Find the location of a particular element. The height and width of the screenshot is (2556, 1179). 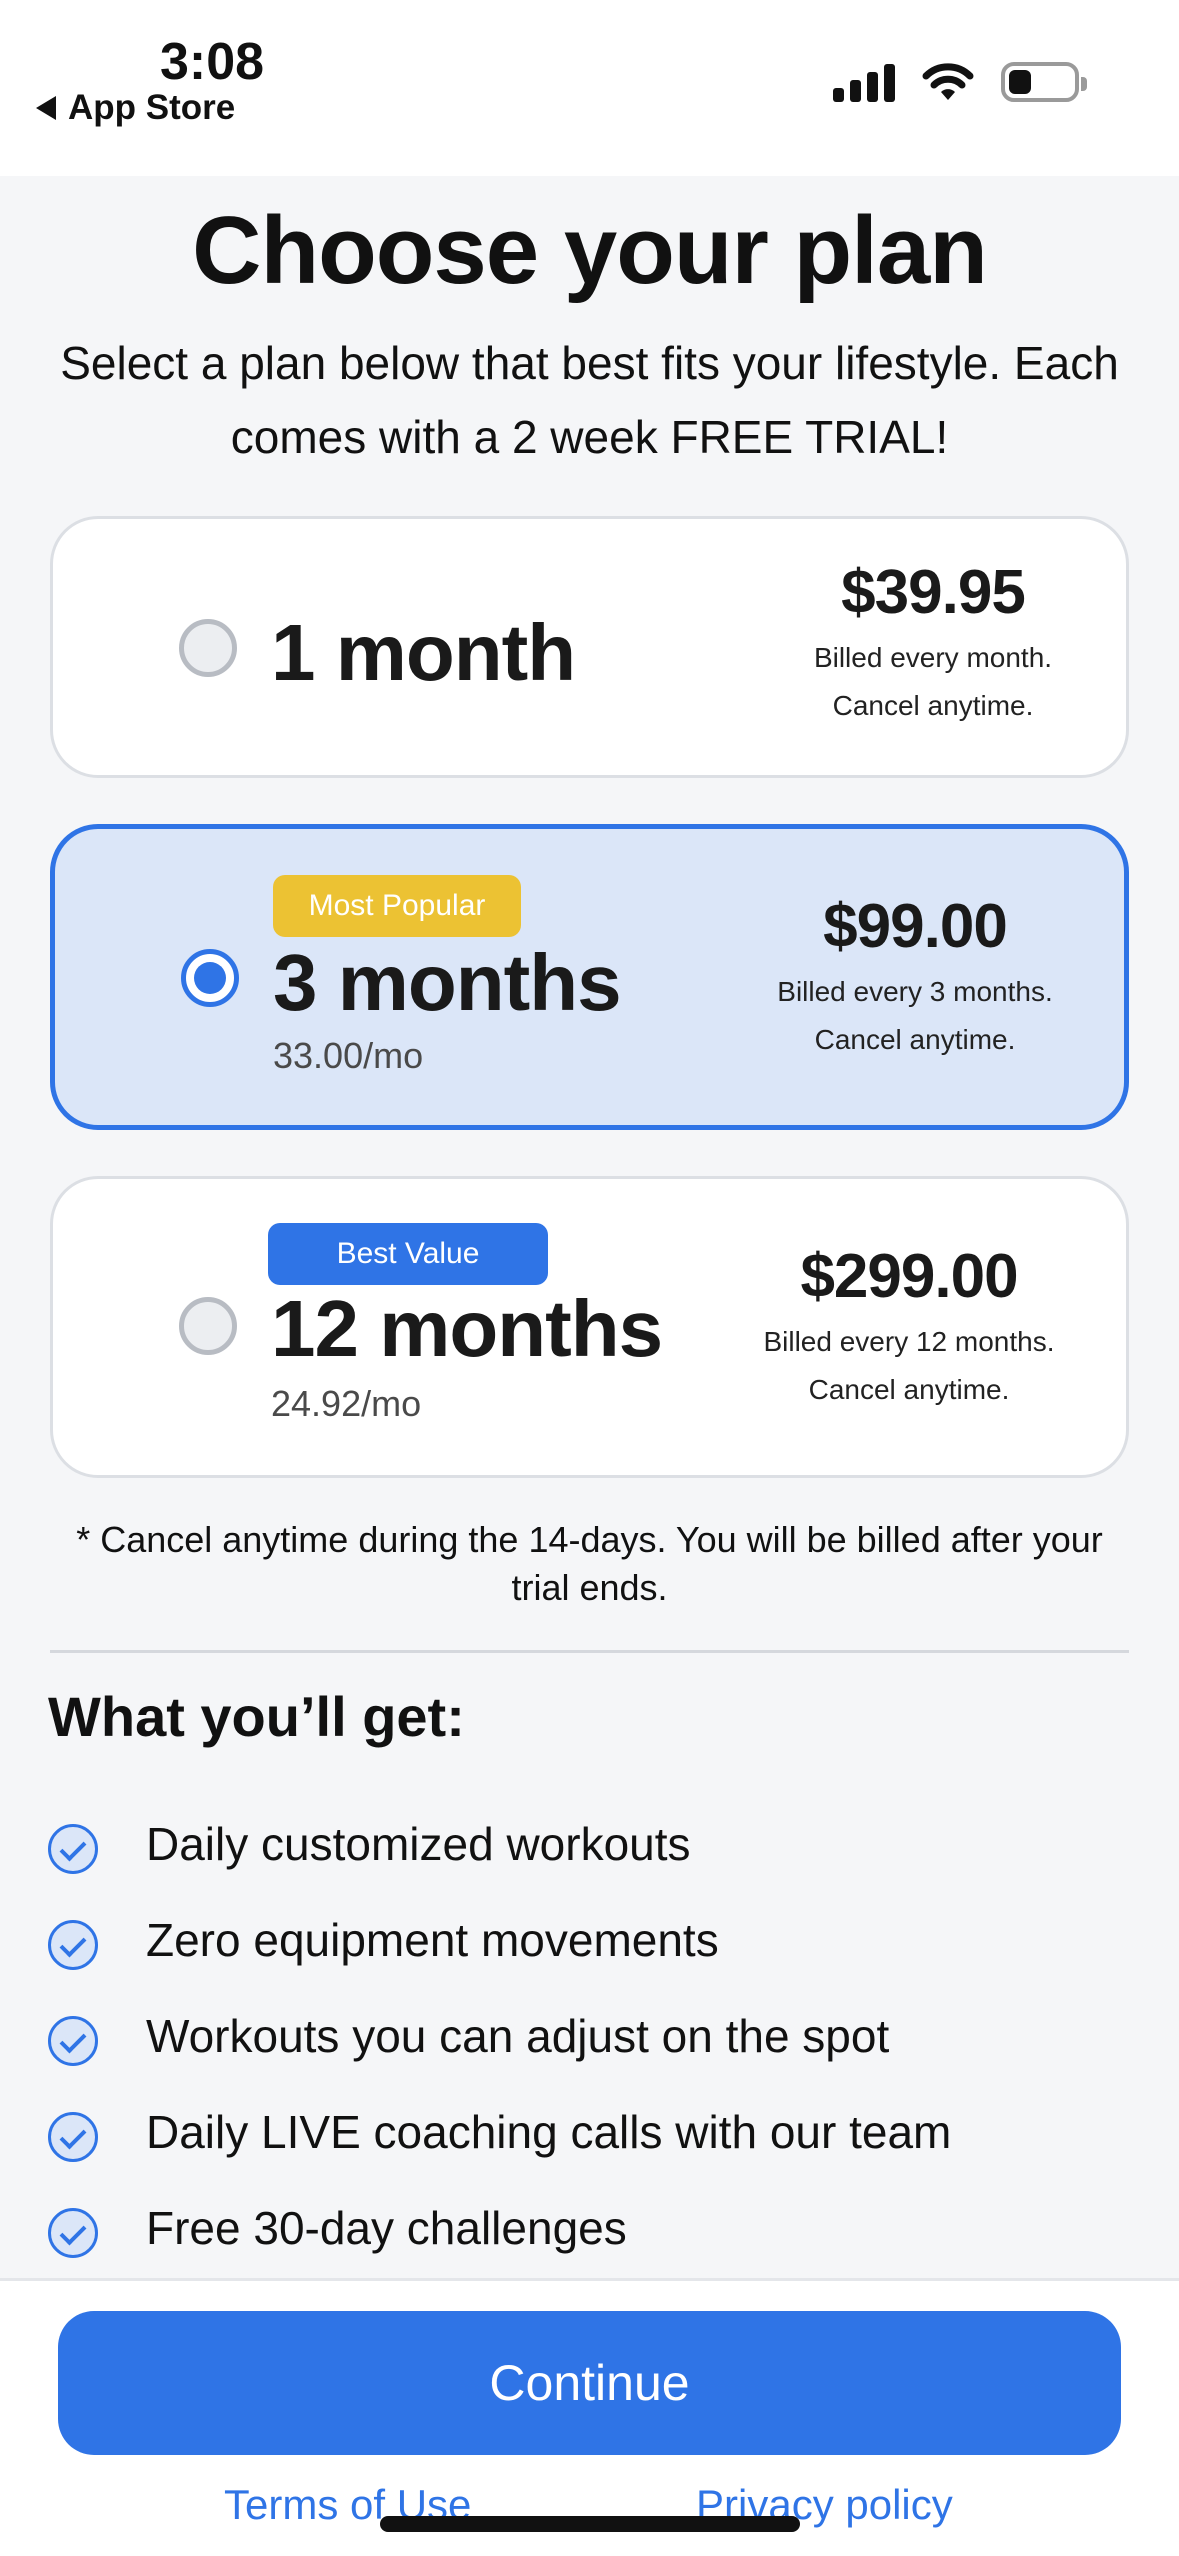

status-bar: 3:08 App Store is located at coordinates (589, 88).